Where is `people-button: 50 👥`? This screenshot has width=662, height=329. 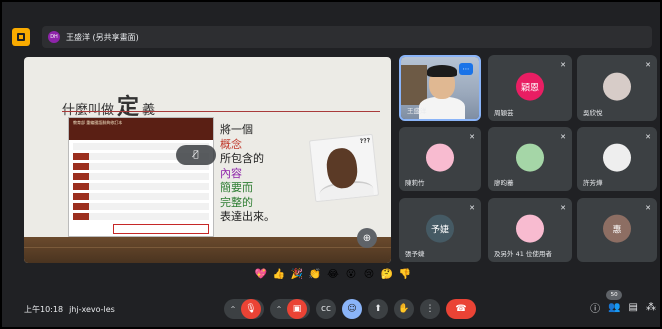 people-button: 50 👥 is located at coordinates (614, 301).